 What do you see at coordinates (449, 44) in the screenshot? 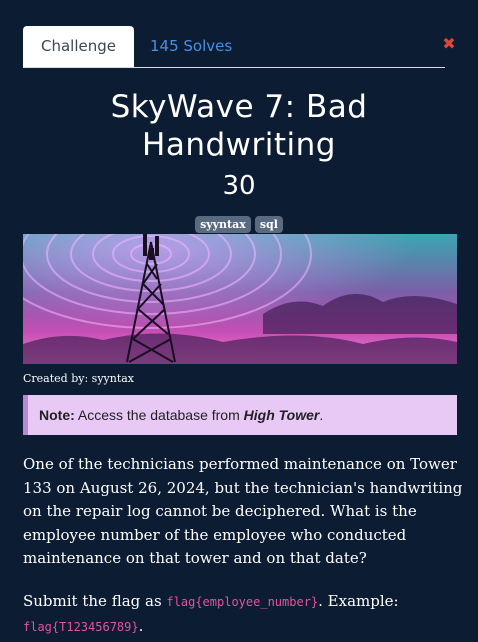
I see `close-icon: ✖` at bounding box center [449, 44].